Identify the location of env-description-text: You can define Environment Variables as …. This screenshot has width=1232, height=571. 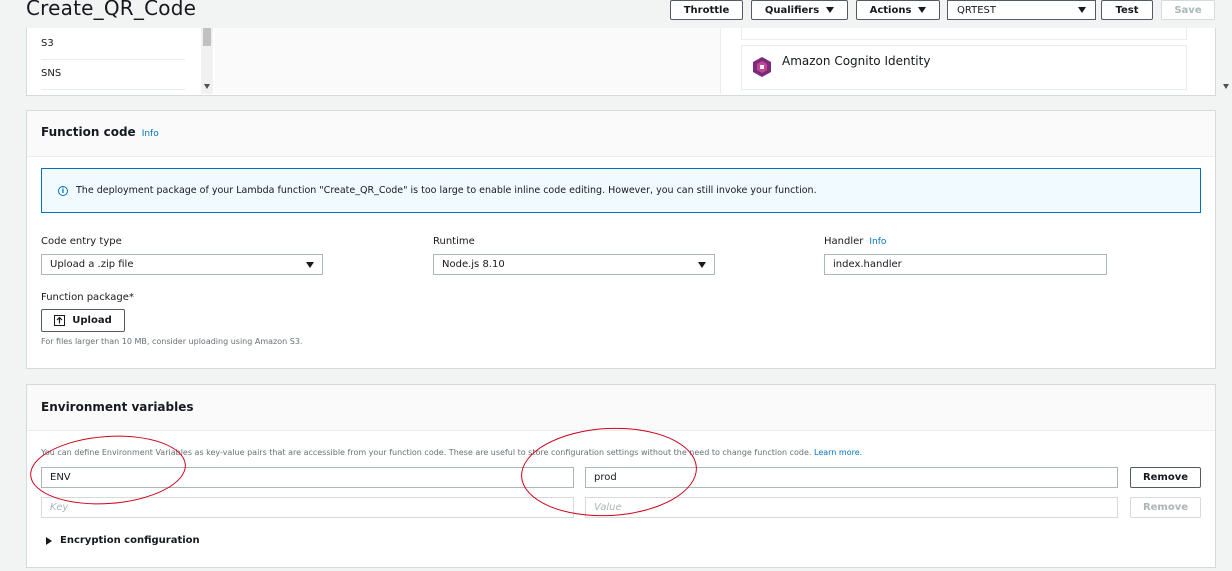
(426, 452).